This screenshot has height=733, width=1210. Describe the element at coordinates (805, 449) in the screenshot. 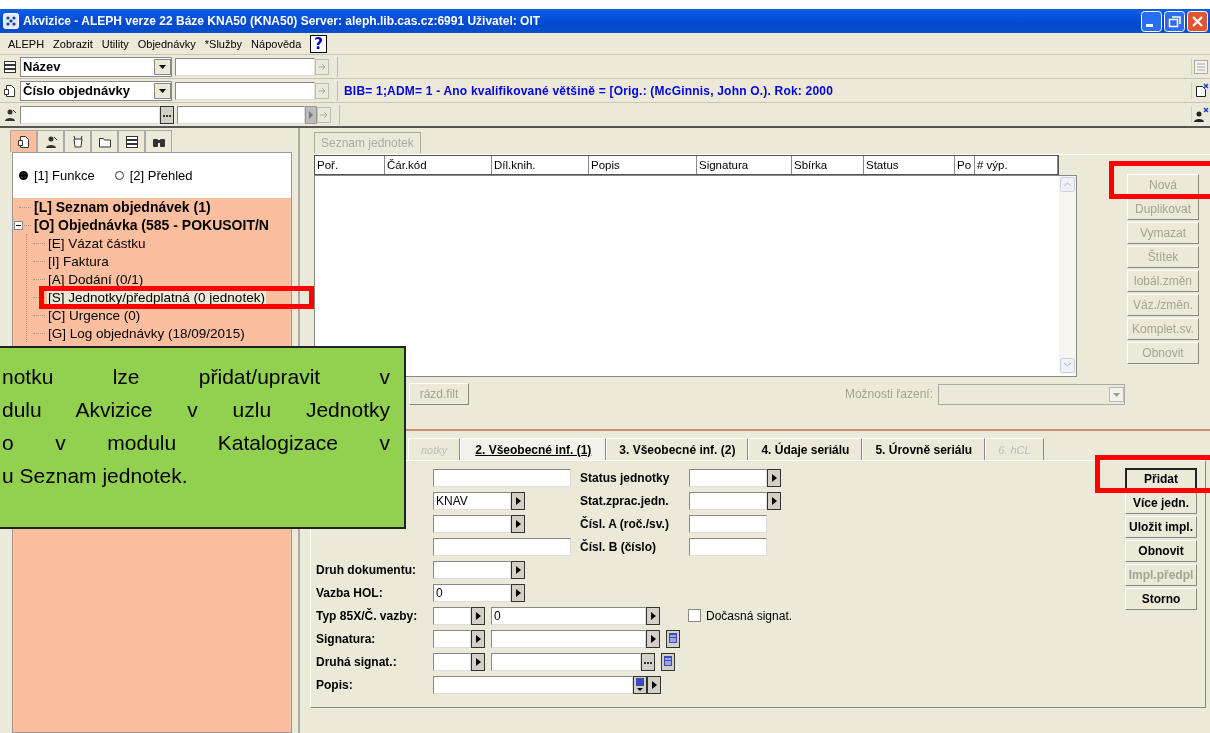

I see `tab: 4. Údaje seriálu` at that location.